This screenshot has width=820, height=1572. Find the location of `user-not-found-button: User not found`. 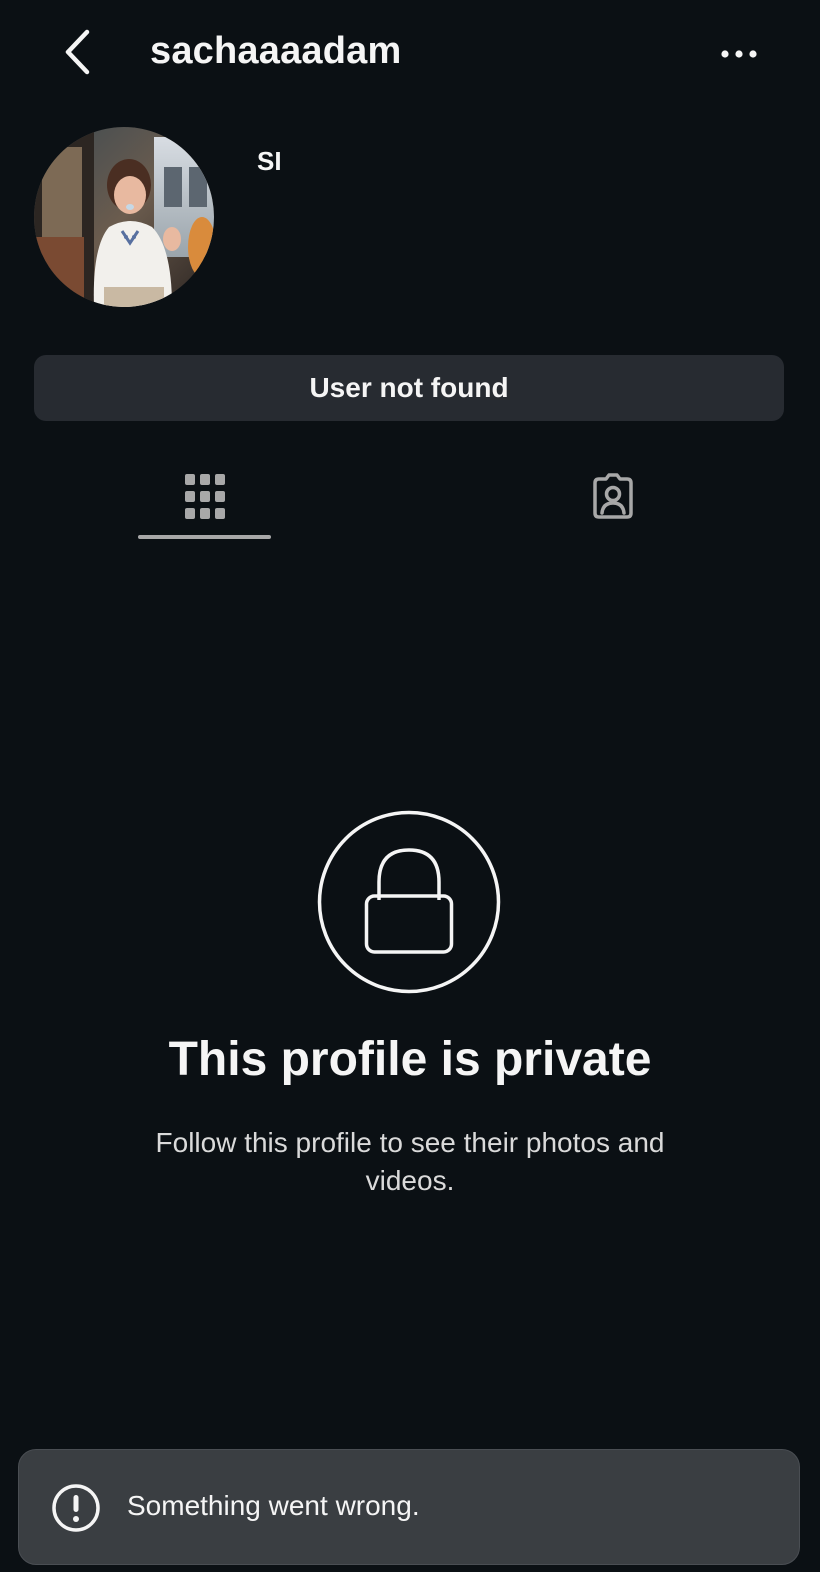

user-not-found-button: User not found is located at coordinates (409, 388).